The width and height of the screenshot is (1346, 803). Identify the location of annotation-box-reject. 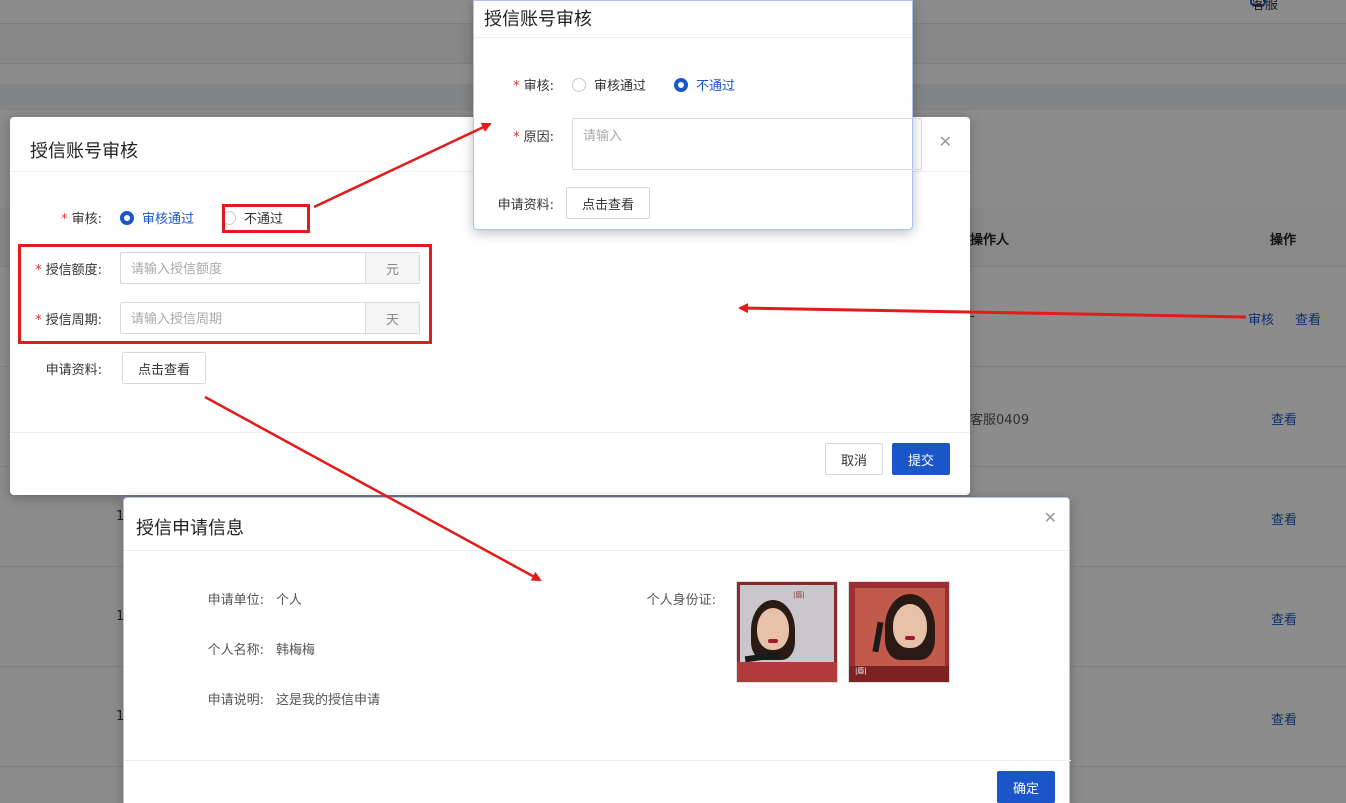
(266, 218).